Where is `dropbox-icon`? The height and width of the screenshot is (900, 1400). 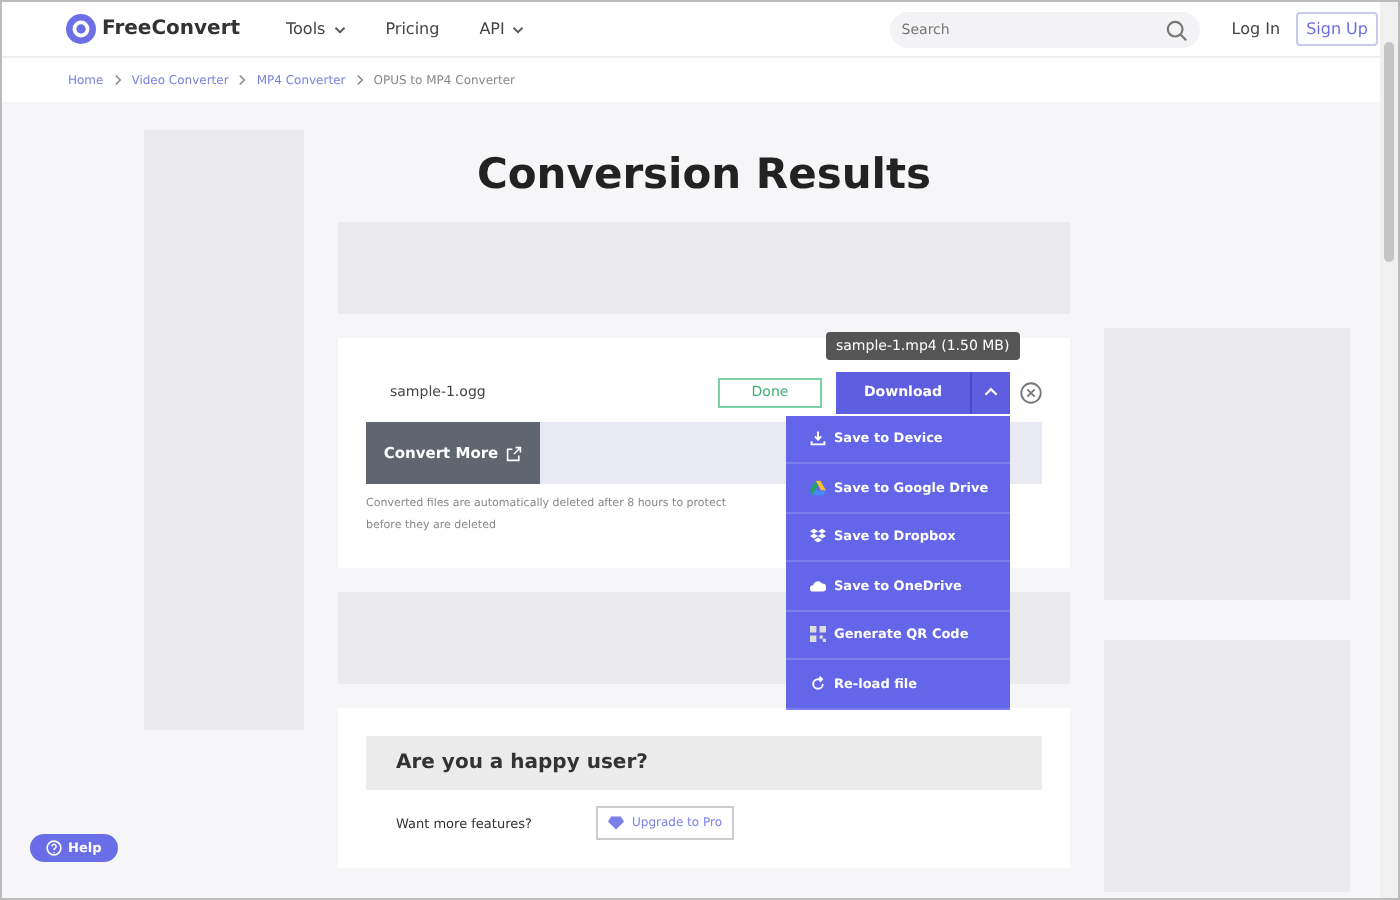 dropbox-icon is located at coordinates (818, 536).